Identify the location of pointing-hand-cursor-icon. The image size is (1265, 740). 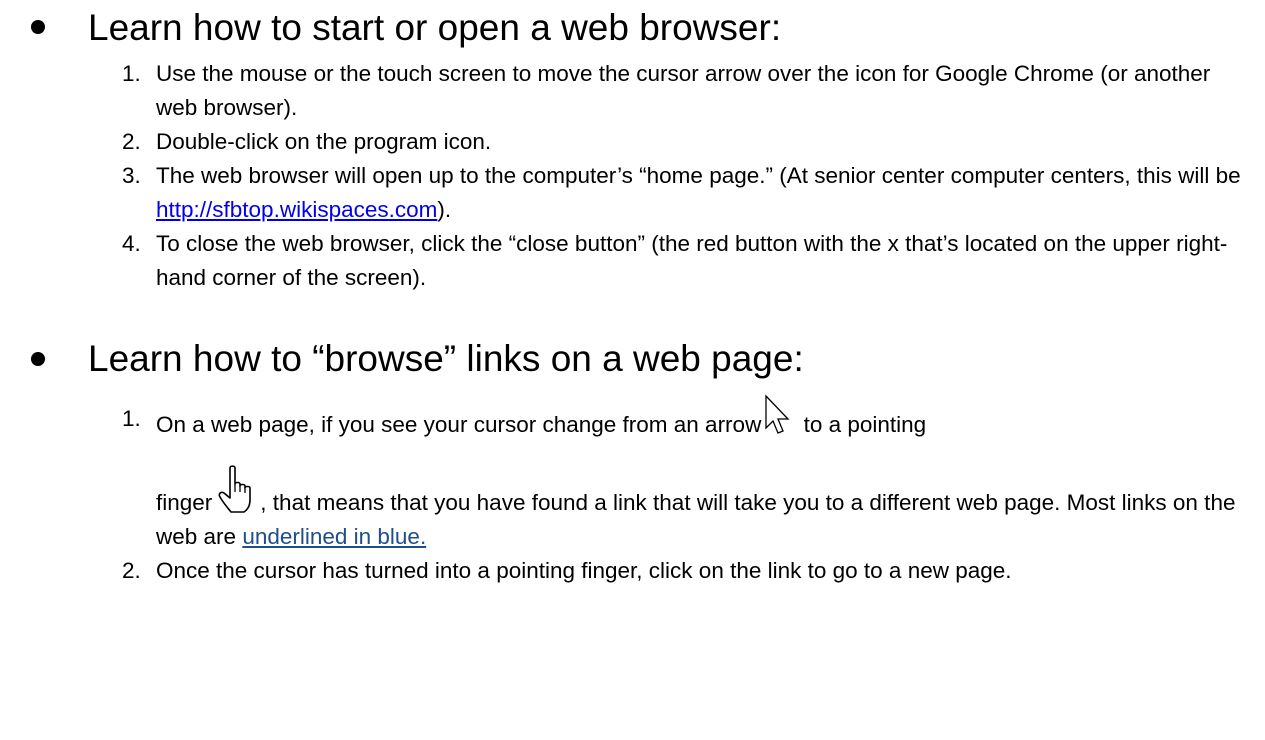
(237, 489).